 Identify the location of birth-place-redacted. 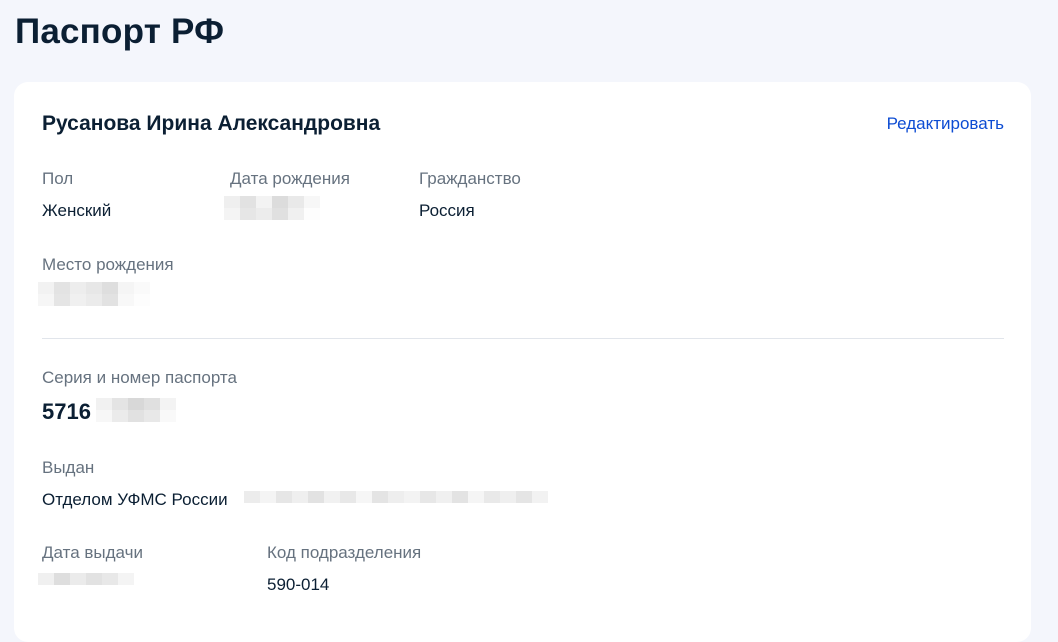
(94, 294).